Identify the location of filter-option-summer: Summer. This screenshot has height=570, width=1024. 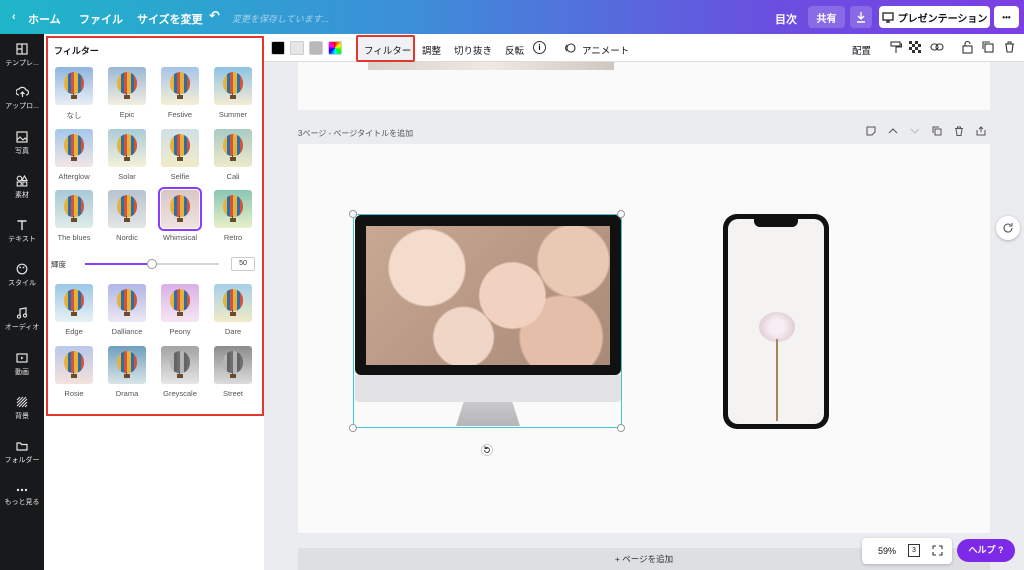
(233, 93).